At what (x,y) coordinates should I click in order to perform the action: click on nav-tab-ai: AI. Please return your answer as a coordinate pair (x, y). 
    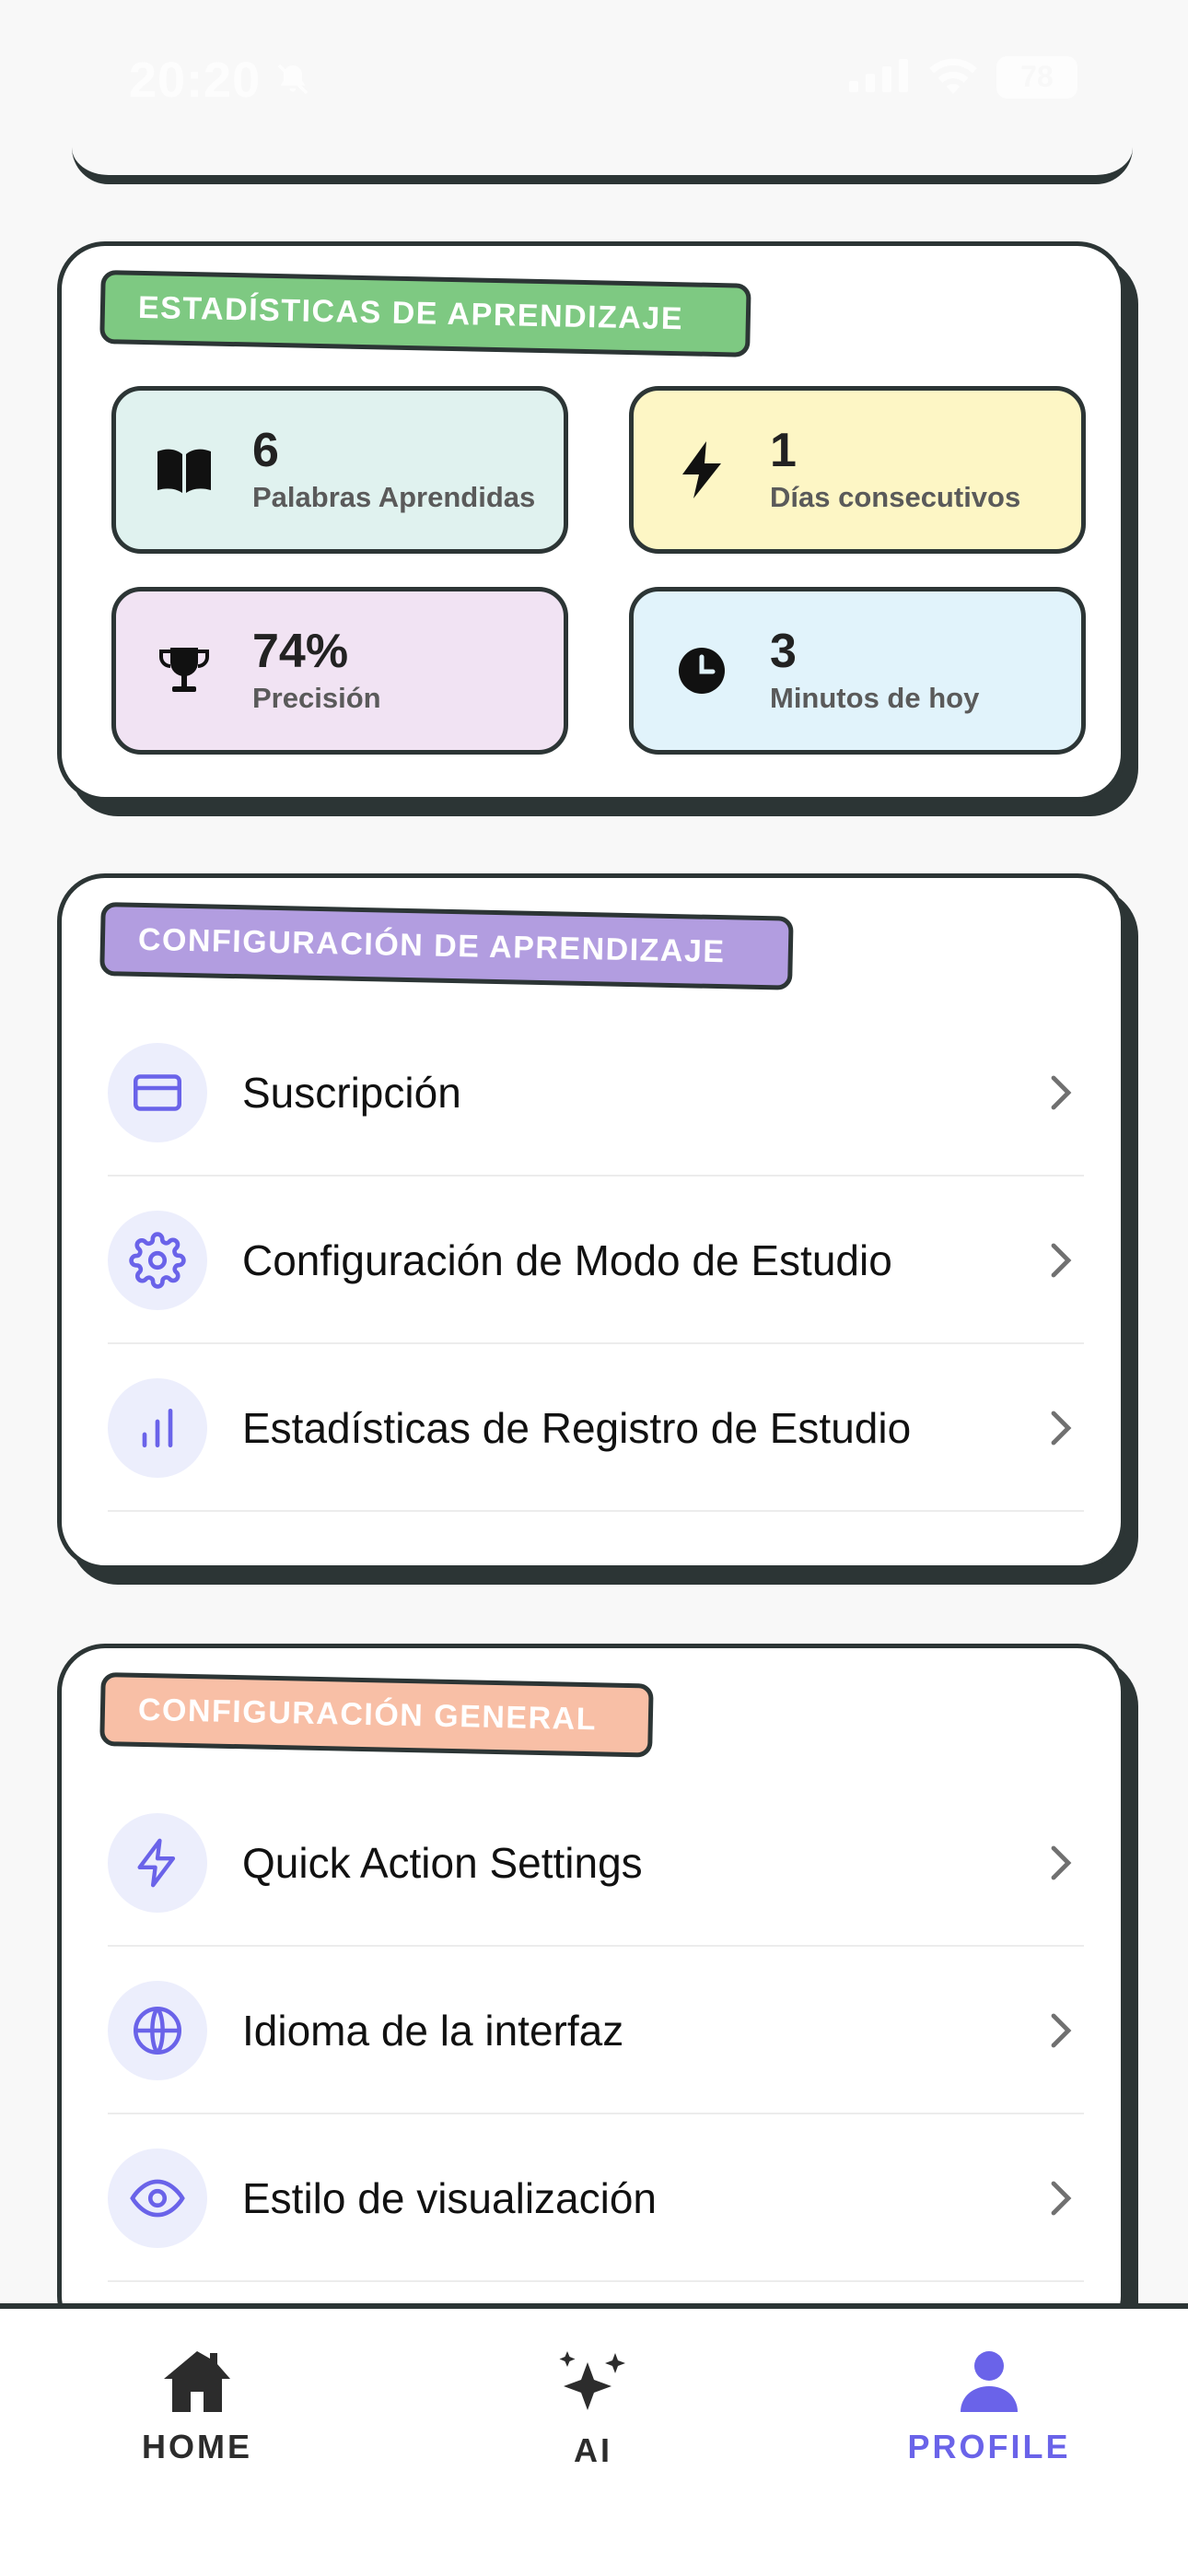
    Looking at the image, I should click on (593, 2409).